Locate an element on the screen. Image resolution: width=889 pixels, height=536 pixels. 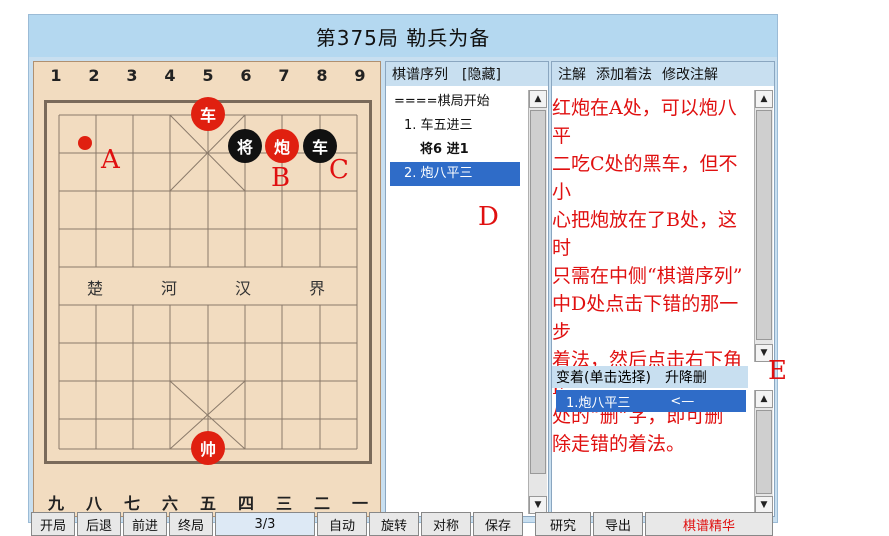
file-number: 7 is located at coordinates (284, 75).